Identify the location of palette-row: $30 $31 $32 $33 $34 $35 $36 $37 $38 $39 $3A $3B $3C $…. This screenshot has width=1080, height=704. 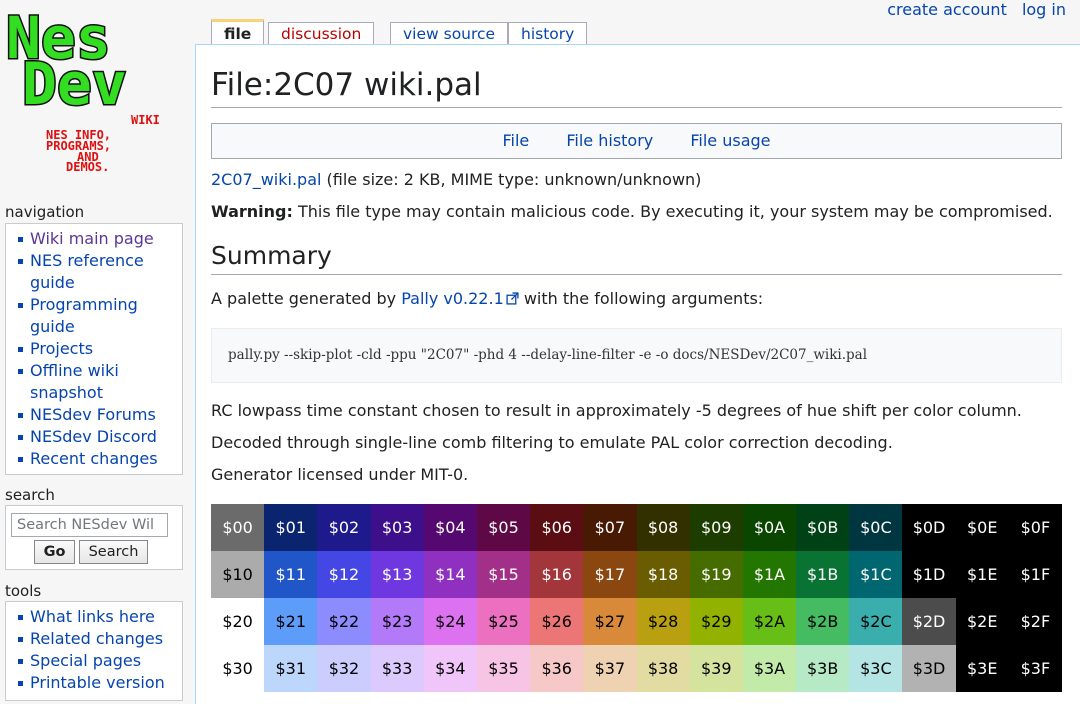
(636, 668).